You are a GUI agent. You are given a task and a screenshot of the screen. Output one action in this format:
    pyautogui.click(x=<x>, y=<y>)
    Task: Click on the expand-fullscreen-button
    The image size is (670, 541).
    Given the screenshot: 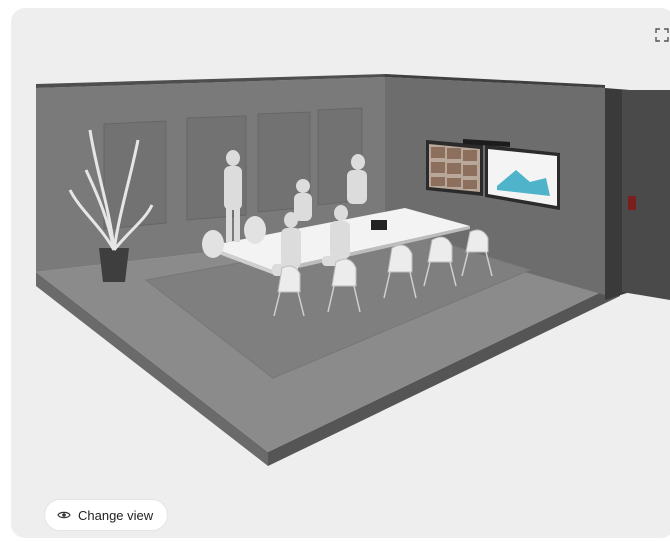 What is the action you would take?
    pyautogui.click(x=660, y=35)
    